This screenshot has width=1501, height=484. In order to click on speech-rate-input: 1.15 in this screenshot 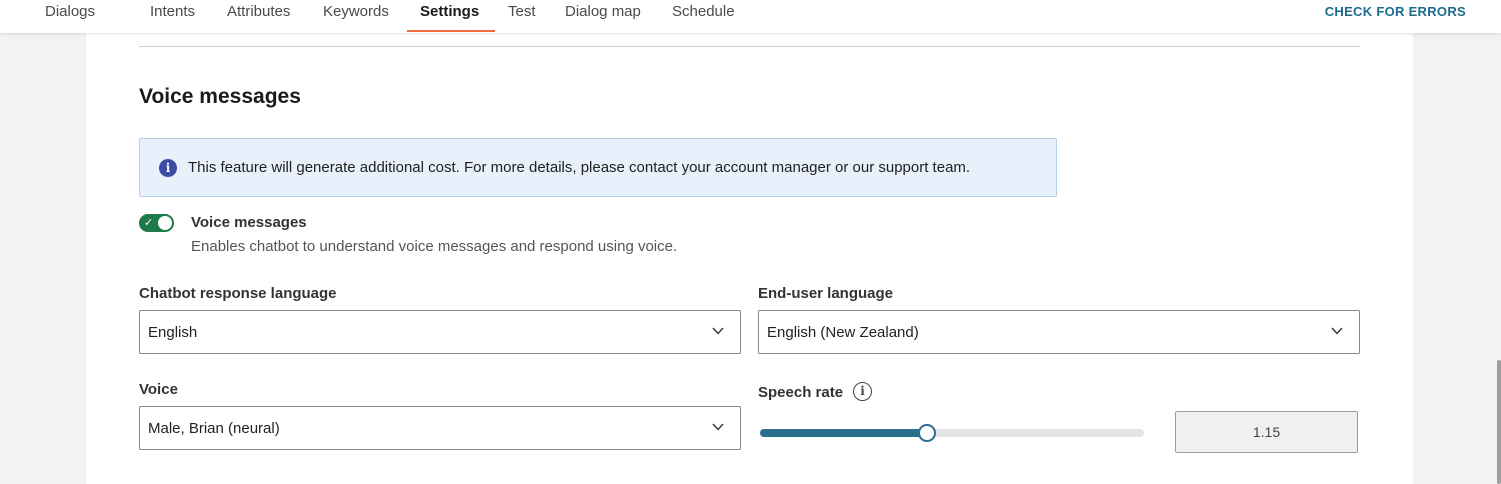, I will do `click(1266, 432)`.